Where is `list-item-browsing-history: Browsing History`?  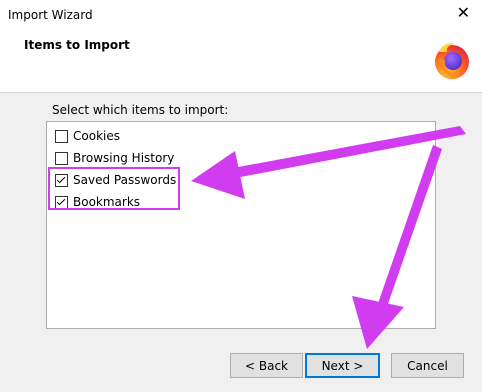 list-item-browsing-history: Browsing History is located at coordinates (114, 158).